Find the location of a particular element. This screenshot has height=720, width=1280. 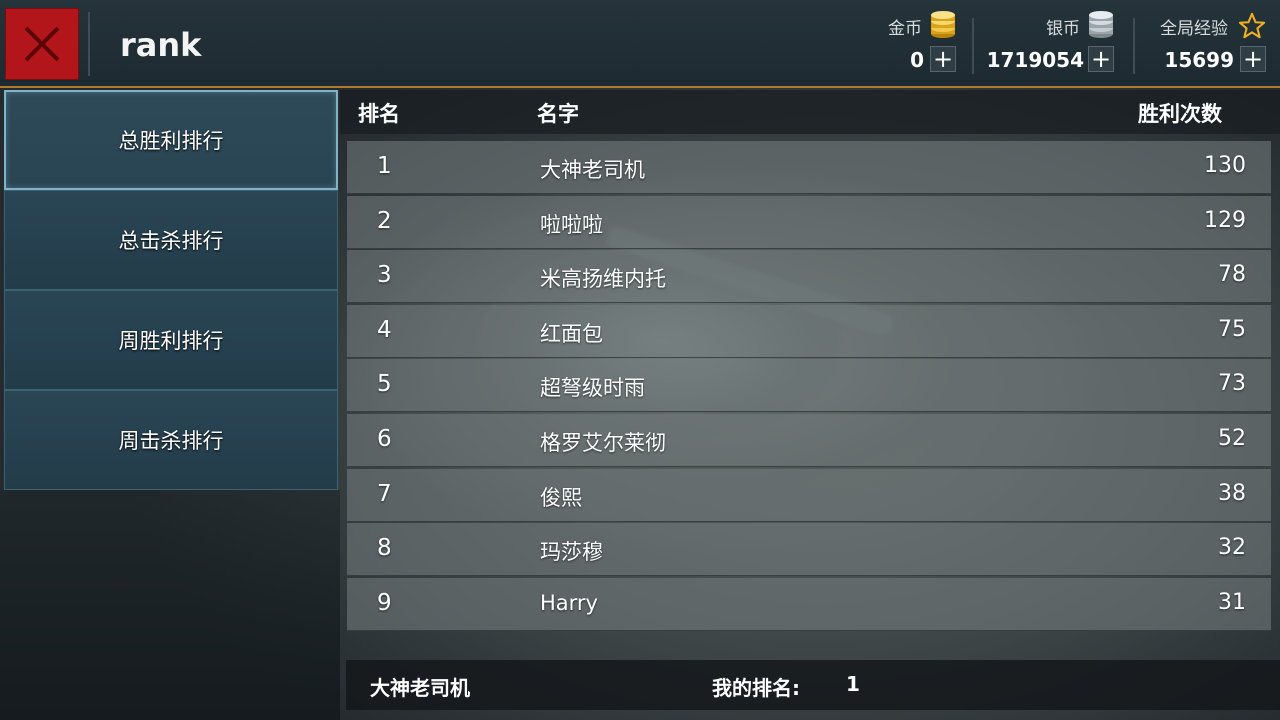

table-row: 1 大神老司机 130 is located at coordinates (809, 167).